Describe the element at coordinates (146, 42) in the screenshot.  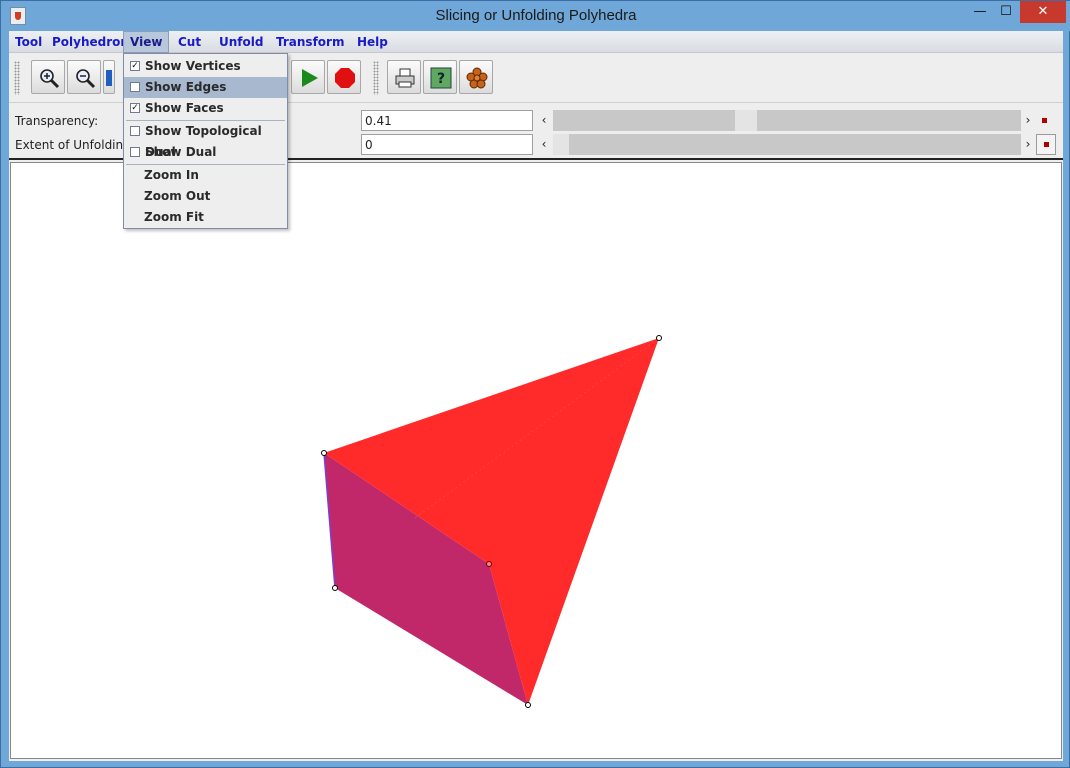
I see `menu-view: View` at that location.